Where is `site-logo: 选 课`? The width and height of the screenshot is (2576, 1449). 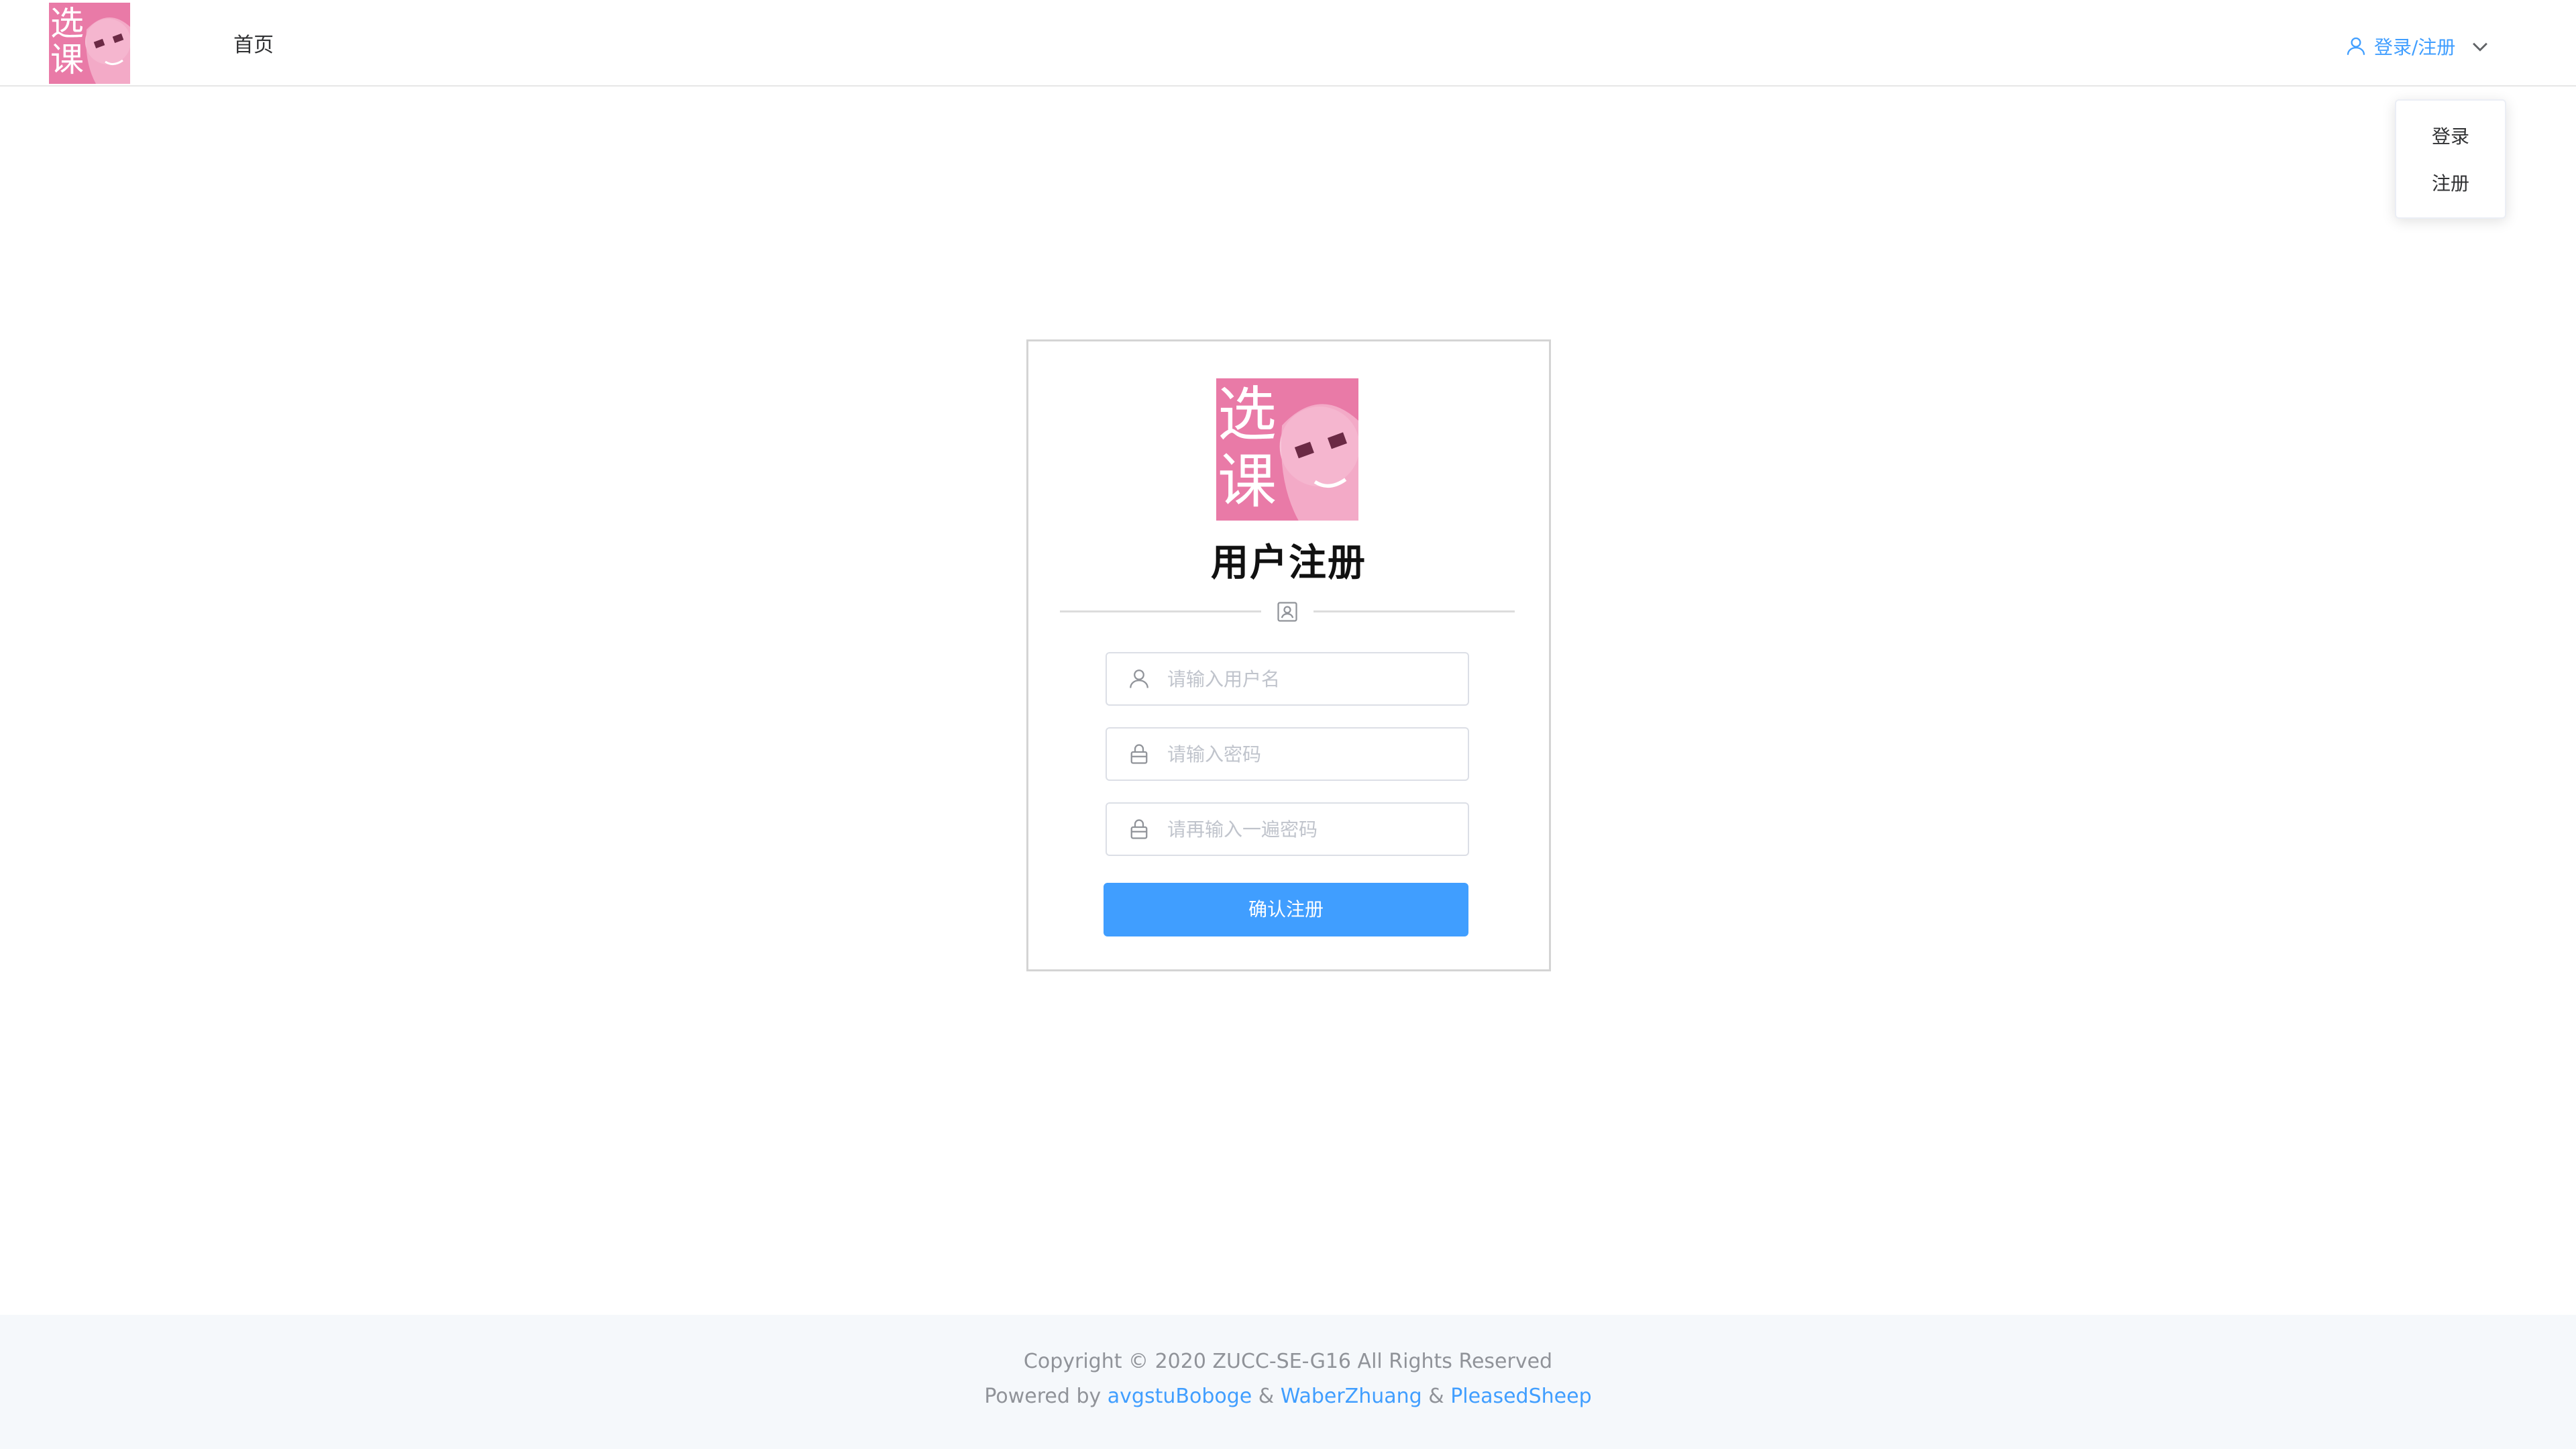 site-logo: 选 课 is located at coordinates (89, 43).